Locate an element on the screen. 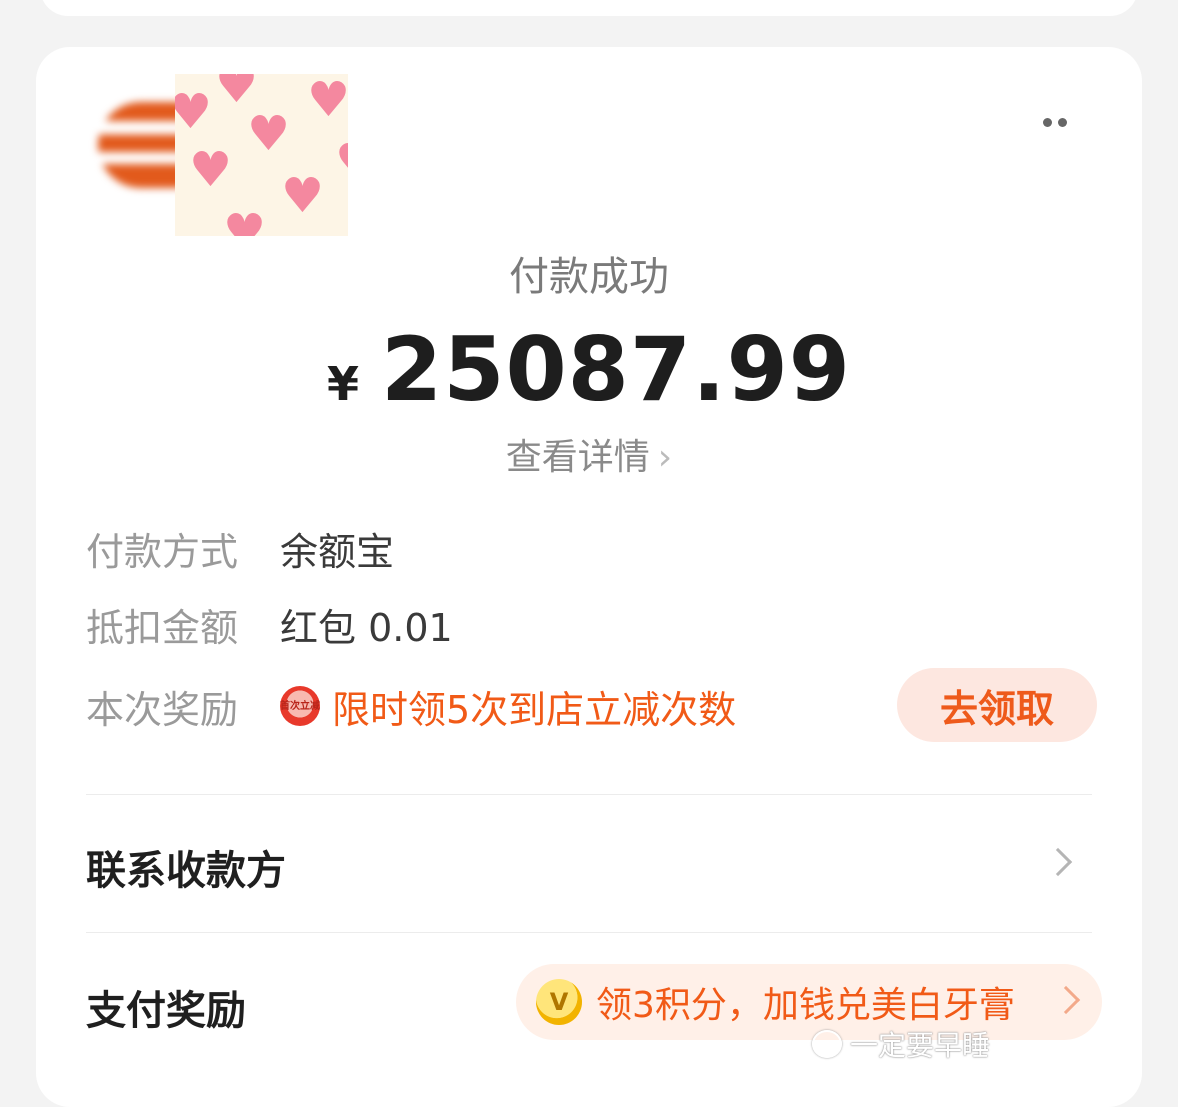 The width and height of the screenshot is (1178, 1107). previous-card is located at coordinates (589, 8).